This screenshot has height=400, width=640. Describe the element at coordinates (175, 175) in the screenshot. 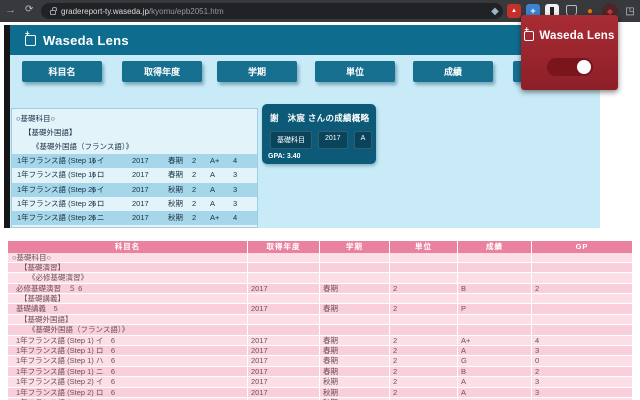

I see `course-term: 春期` at that location.